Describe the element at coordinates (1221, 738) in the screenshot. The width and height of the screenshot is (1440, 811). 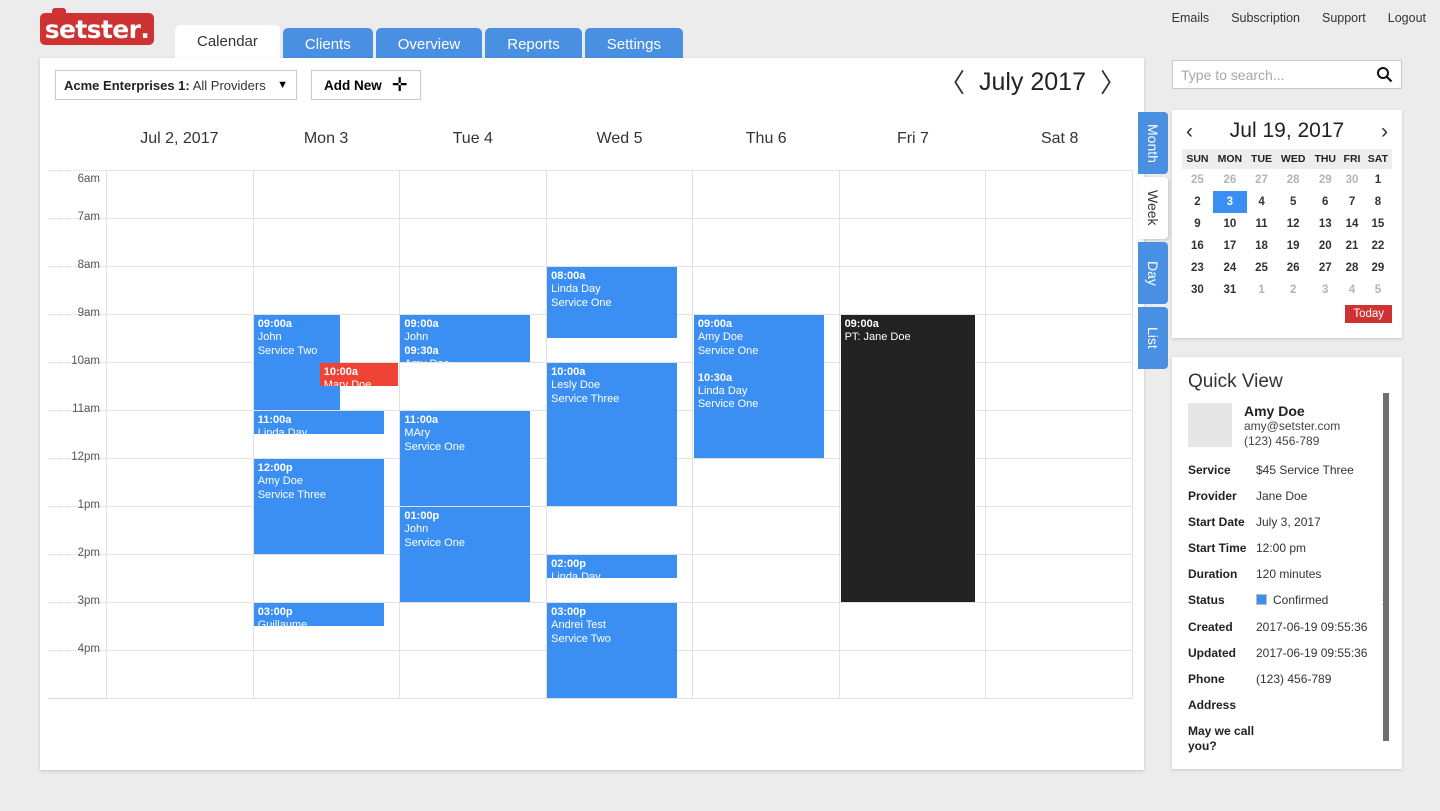
I see `quick-view-key: May we call you?` at that location.